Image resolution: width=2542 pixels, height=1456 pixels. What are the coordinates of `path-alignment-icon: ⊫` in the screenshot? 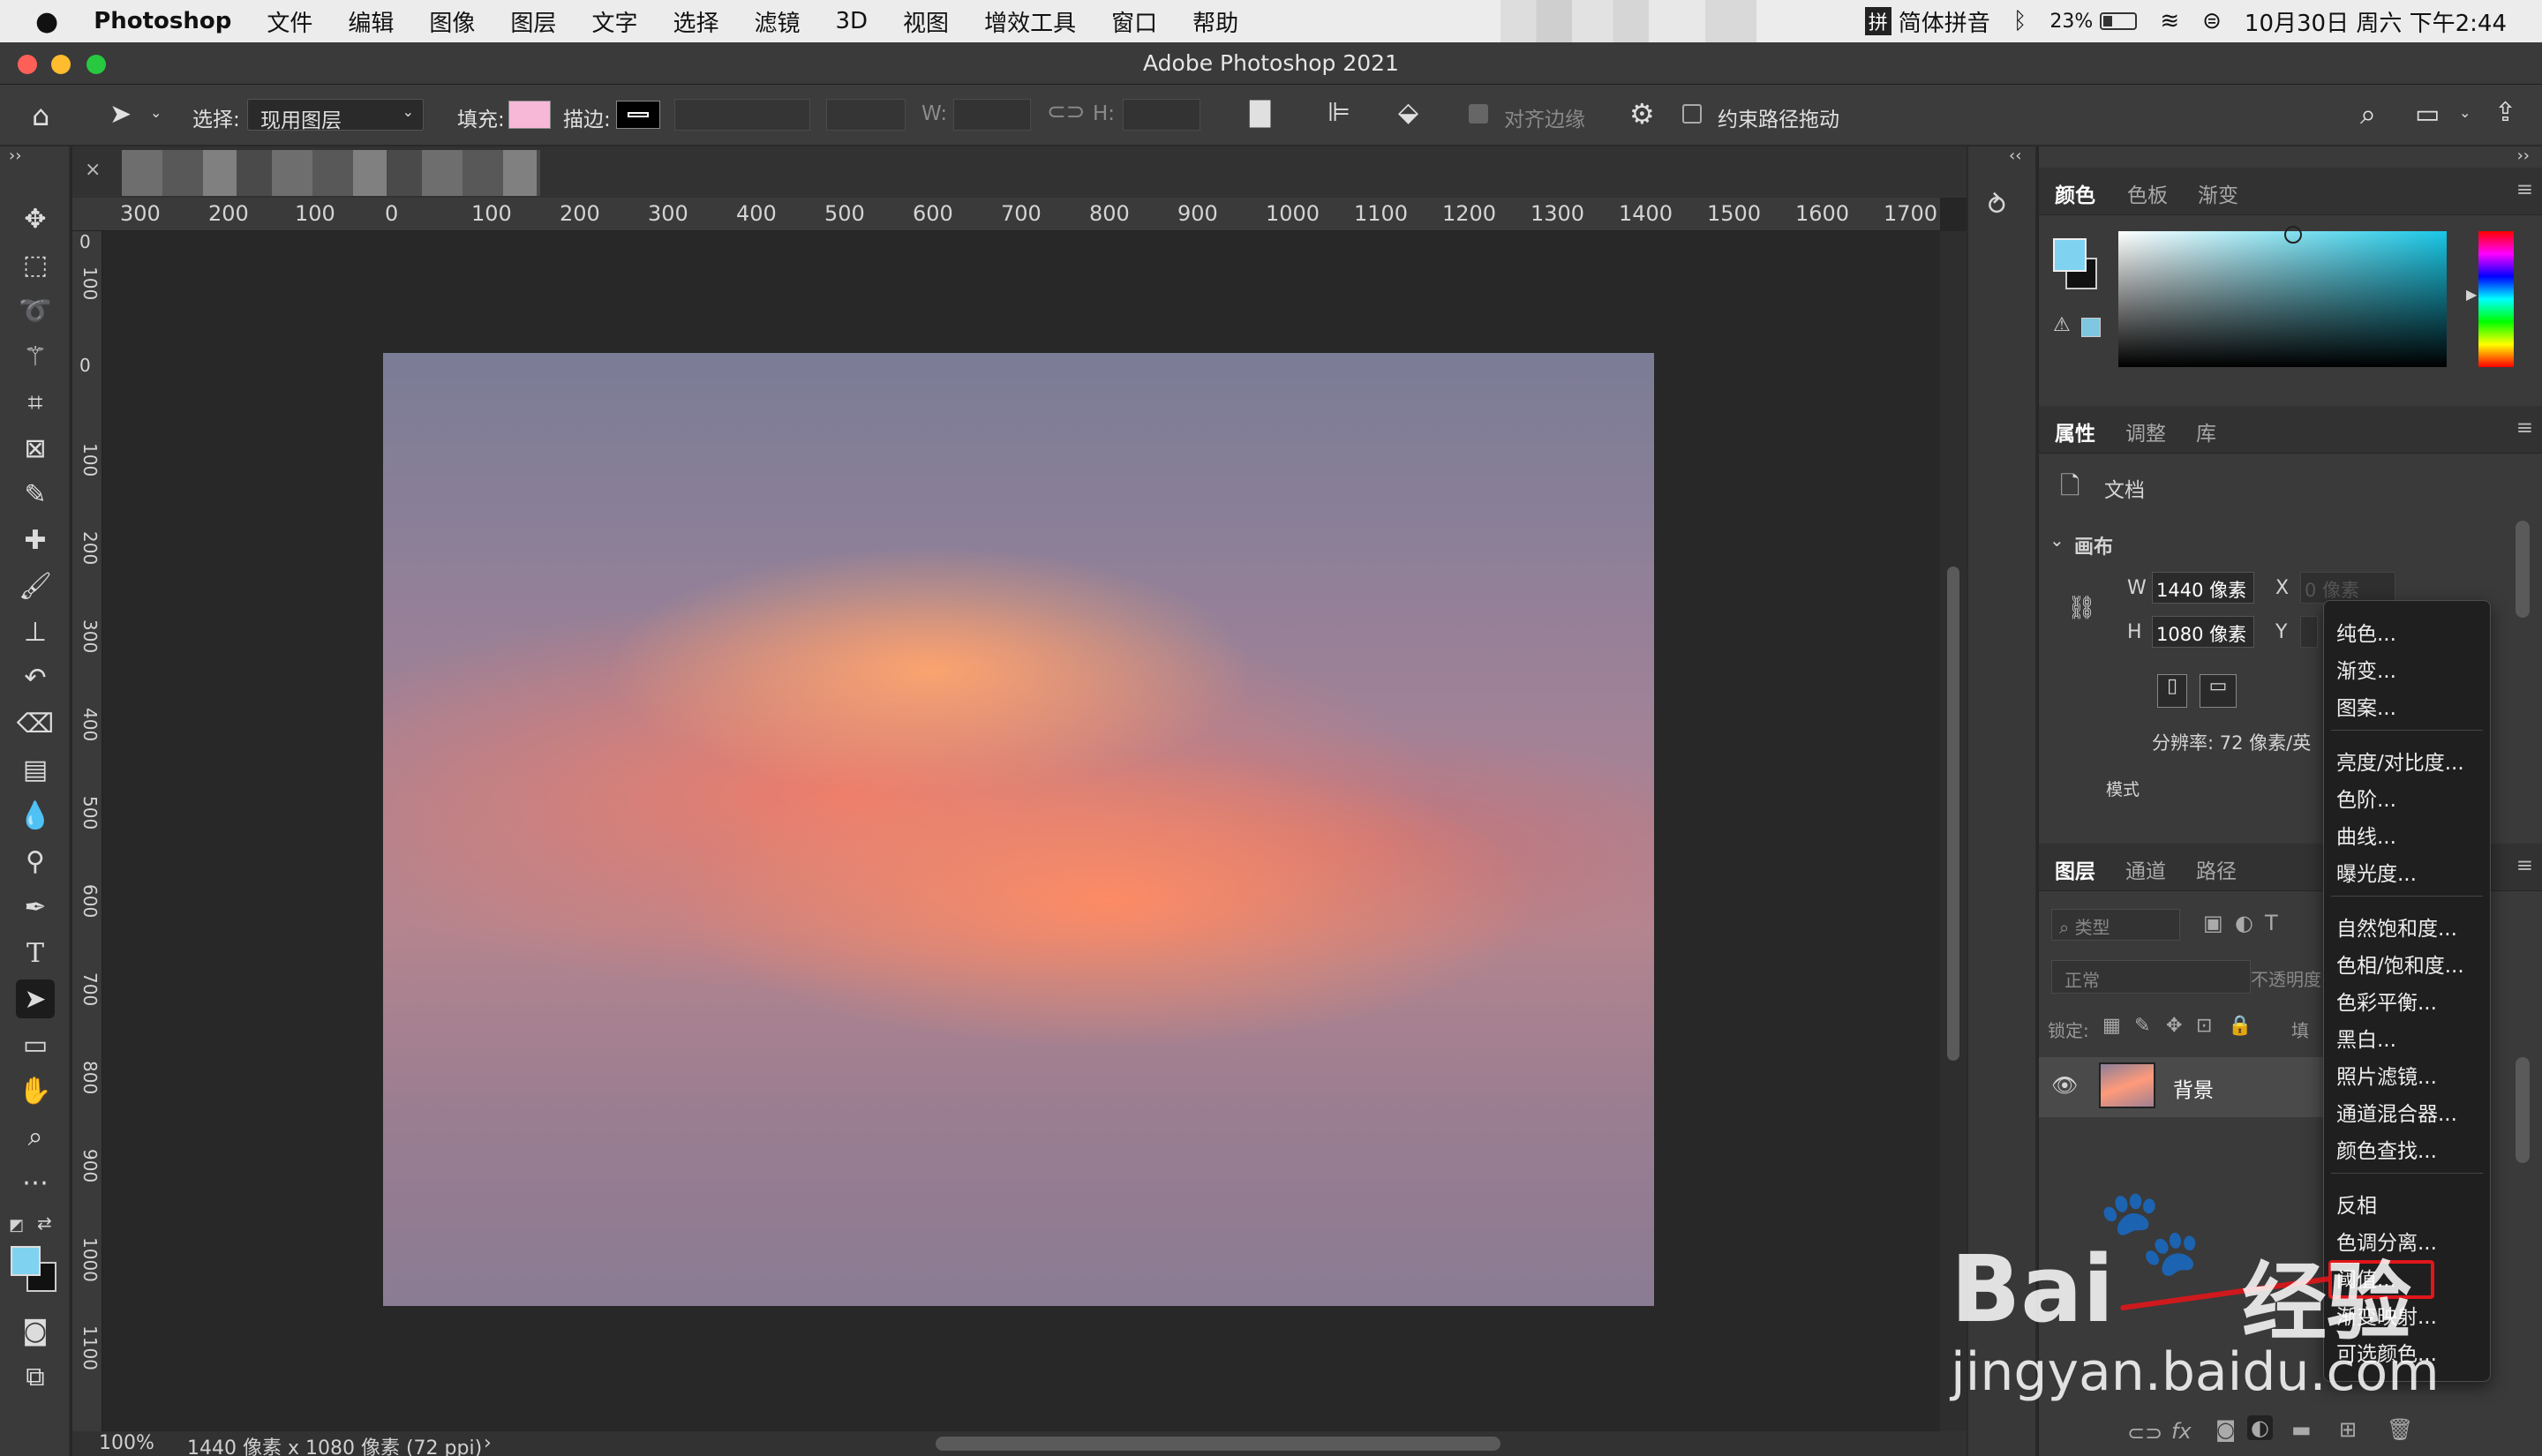 It's located at (1338, 112).